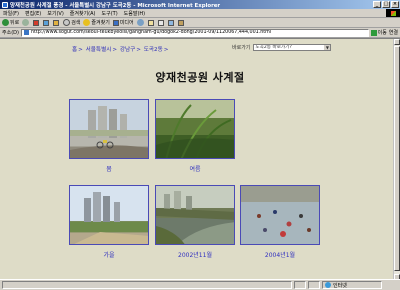 This screenshot has width=400, height=290. I want to click on menu-file: 파일(F), so click(11, 13).